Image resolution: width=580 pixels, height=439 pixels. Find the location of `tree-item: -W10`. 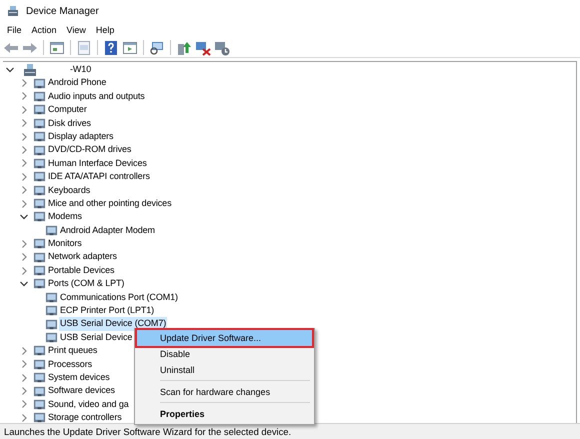

tree-item: -W10 is located at coordinates (80, 69).